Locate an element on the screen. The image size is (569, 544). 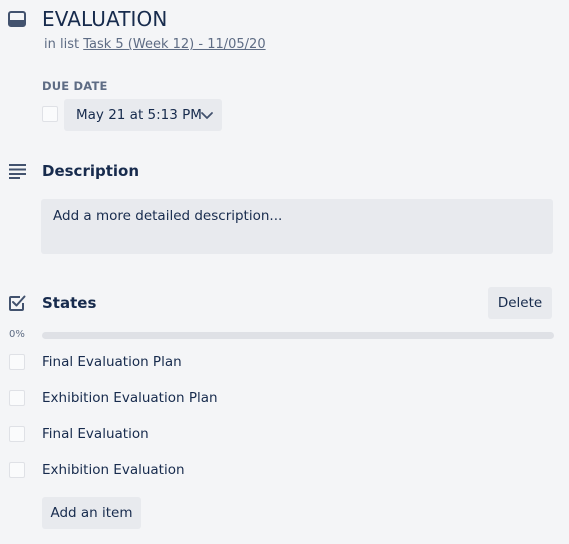
due-date-button: May 21 at 5:13 PM is located at coordinates (143, 115).